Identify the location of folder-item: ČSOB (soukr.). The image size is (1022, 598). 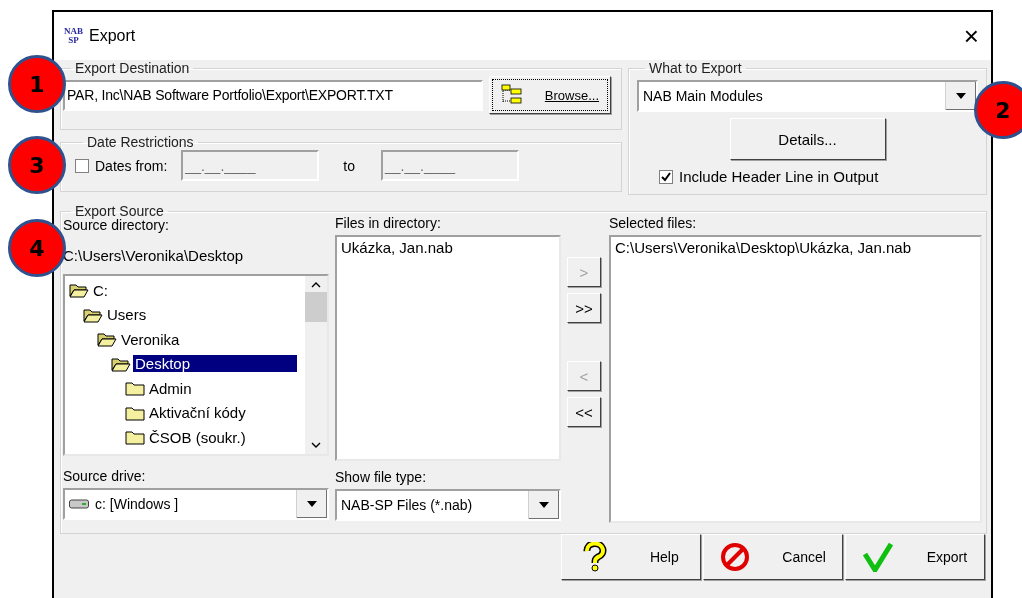
(197, 437).